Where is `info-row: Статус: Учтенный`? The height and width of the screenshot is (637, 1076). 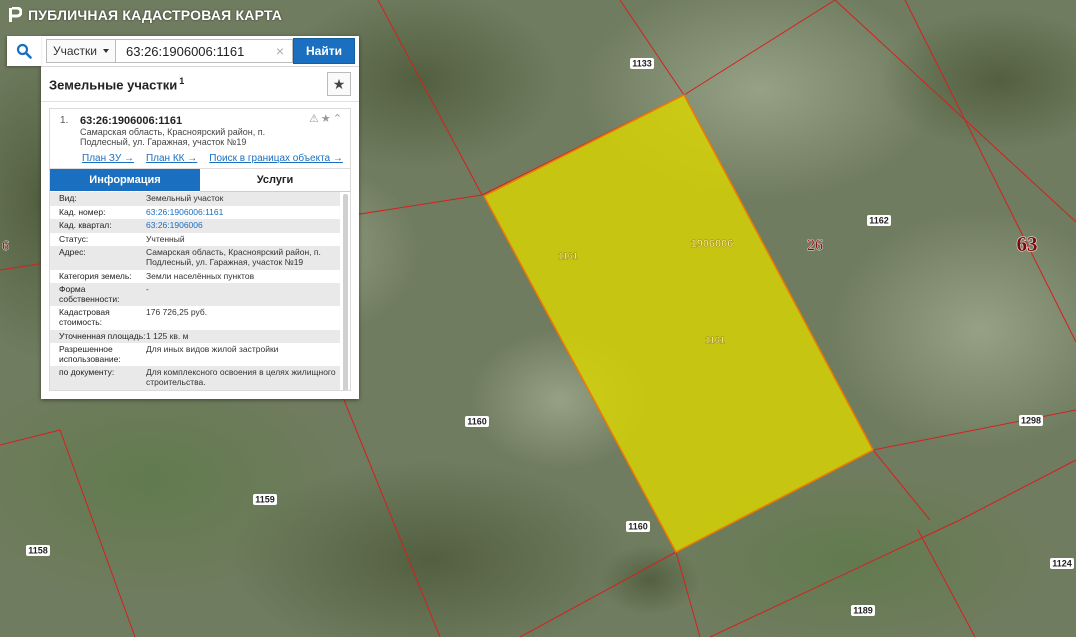 info-row: Статус: Учтенный is located at coordinates (195, 240).